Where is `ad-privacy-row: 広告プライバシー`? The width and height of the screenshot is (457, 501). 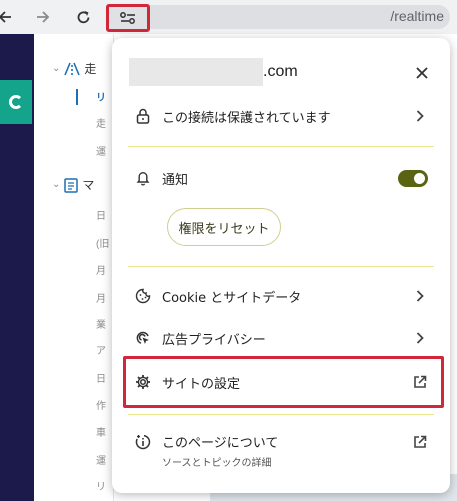 ad-privacy-row: 広告プライバシー is located at coordinates (281, 338).